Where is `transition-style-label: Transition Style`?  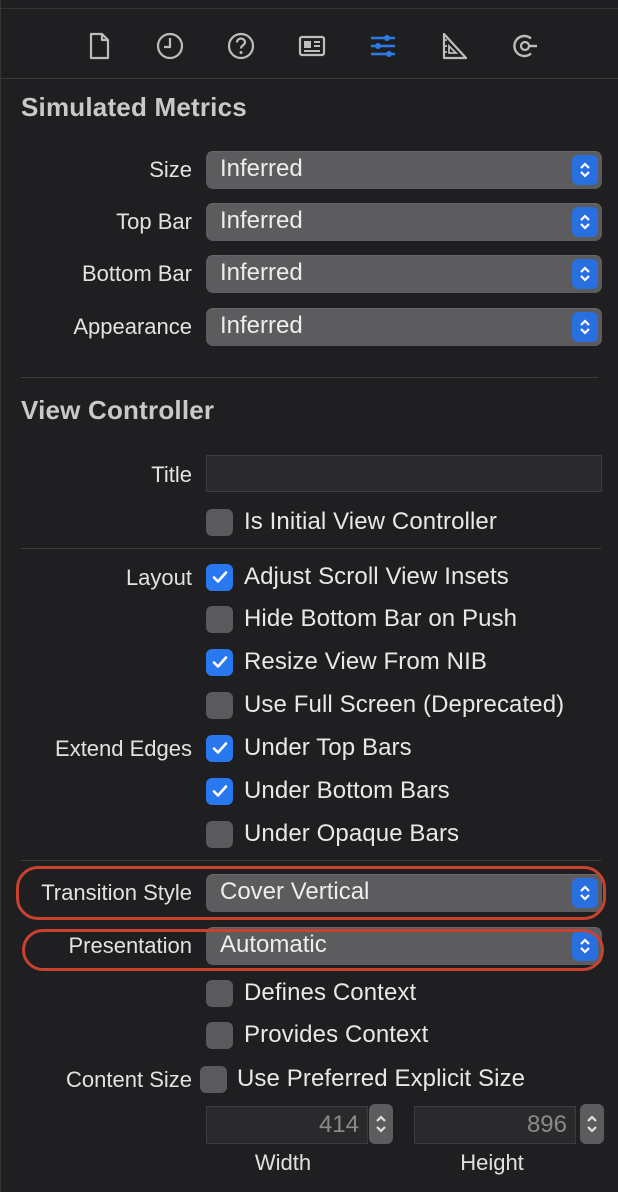
transition-style-label: Transition Style is located at coordinates (116, 892).